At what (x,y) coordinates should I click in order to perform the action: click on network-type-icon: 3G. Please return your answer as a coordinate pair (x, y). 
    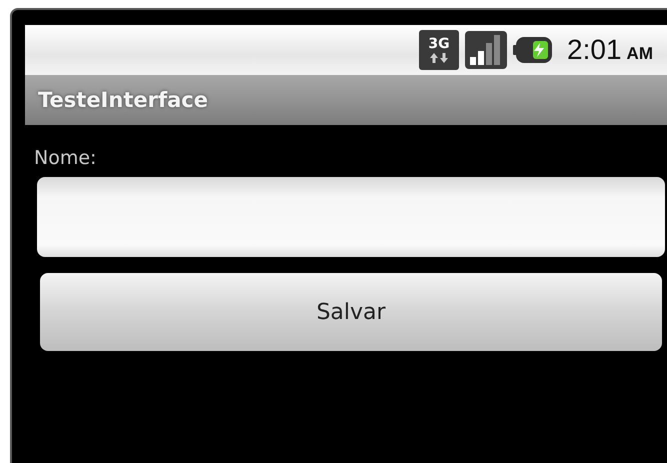
    Looking at the image, I should click on (439, 50).